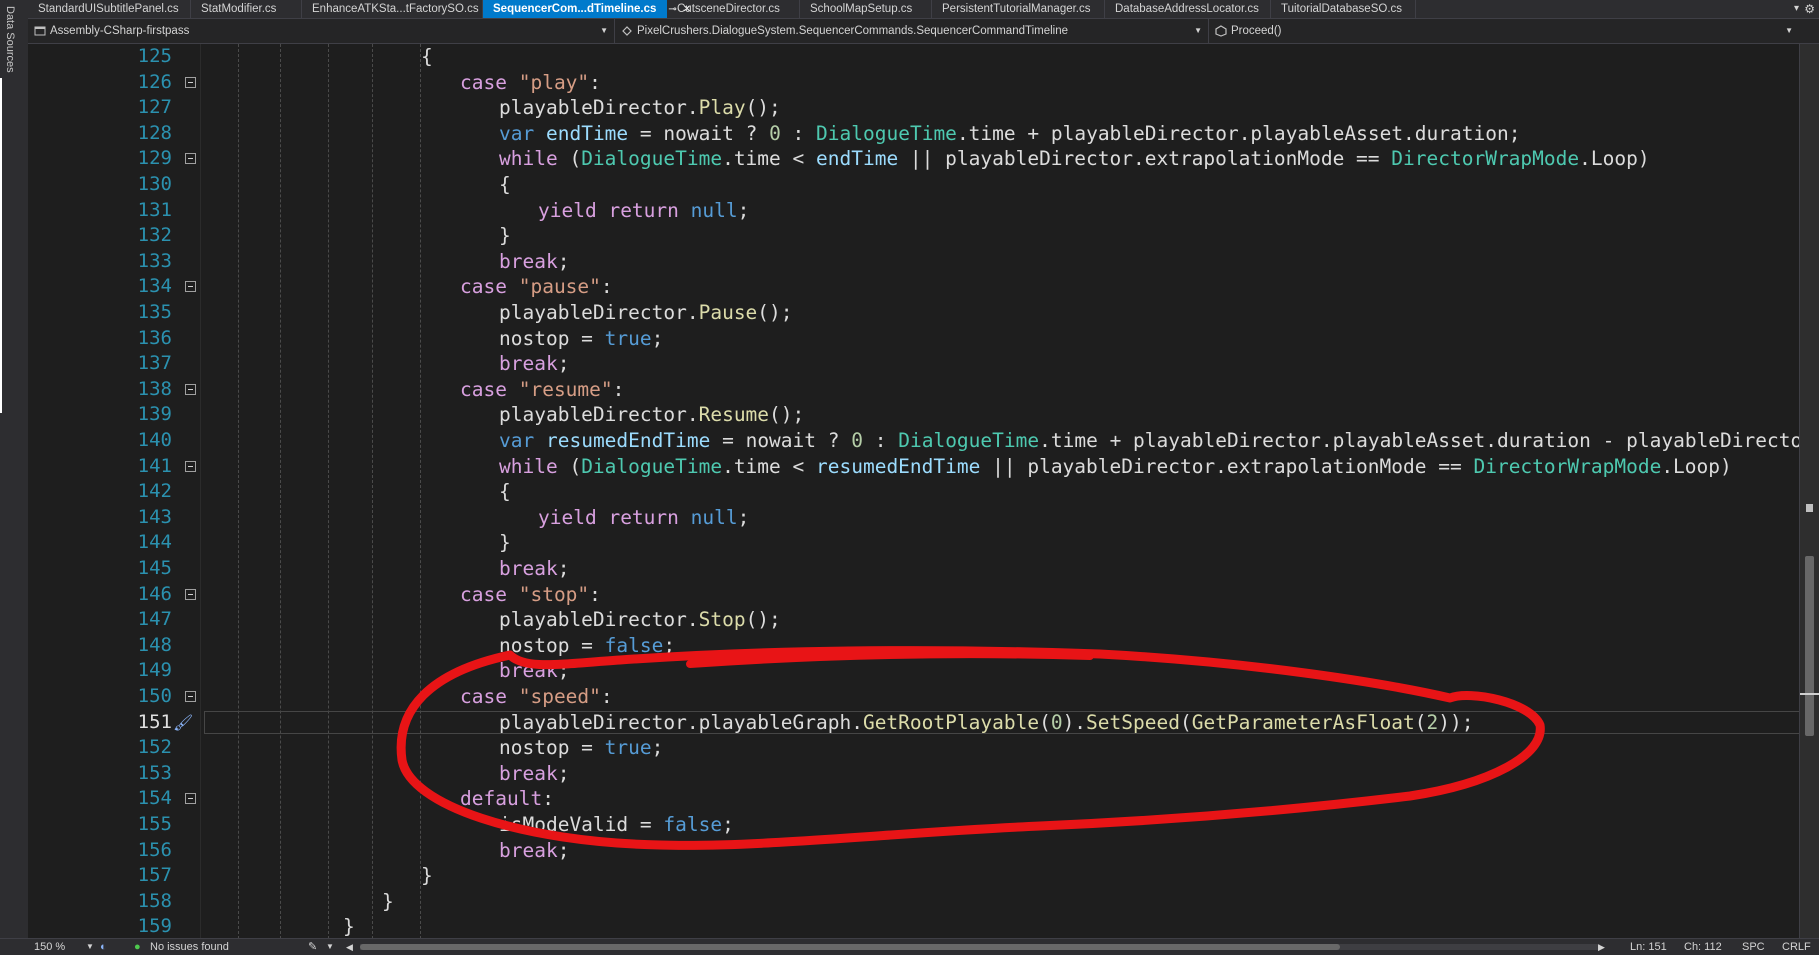  What do you see at coordinates (640, 620) in the screenshot?
I see `code-text: playableDirector.Stop();` at bounding box center [640, 620].